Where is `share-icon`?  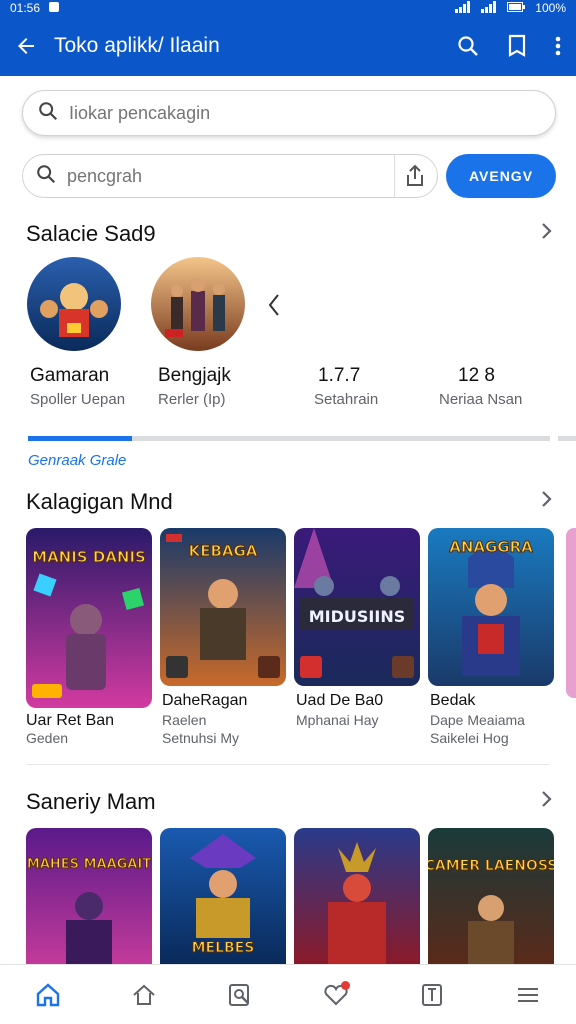 share-icon is located at coordinates (409, 176).